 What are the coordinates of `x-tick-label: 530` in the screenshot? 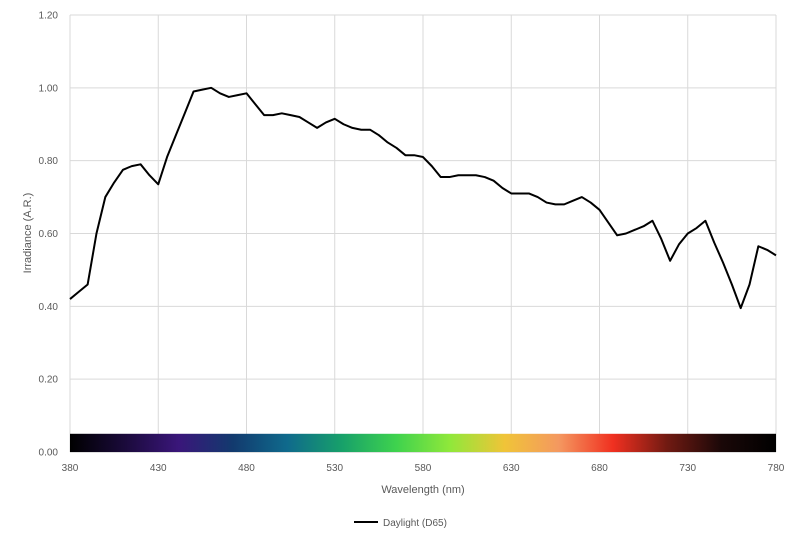 It's located at (334, 468).